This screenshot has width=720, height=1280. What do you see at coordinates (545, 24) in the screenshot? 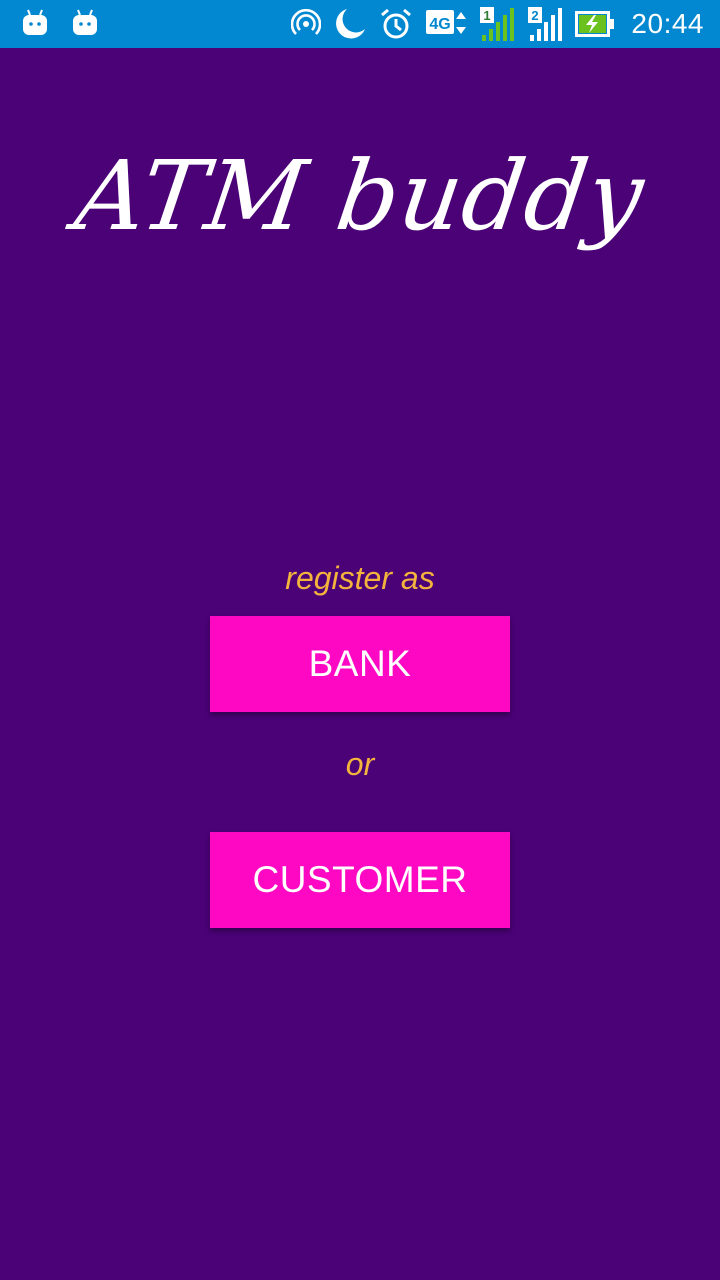
I see `signal-sim2-icon: 2` at bounding box center [545, 24].